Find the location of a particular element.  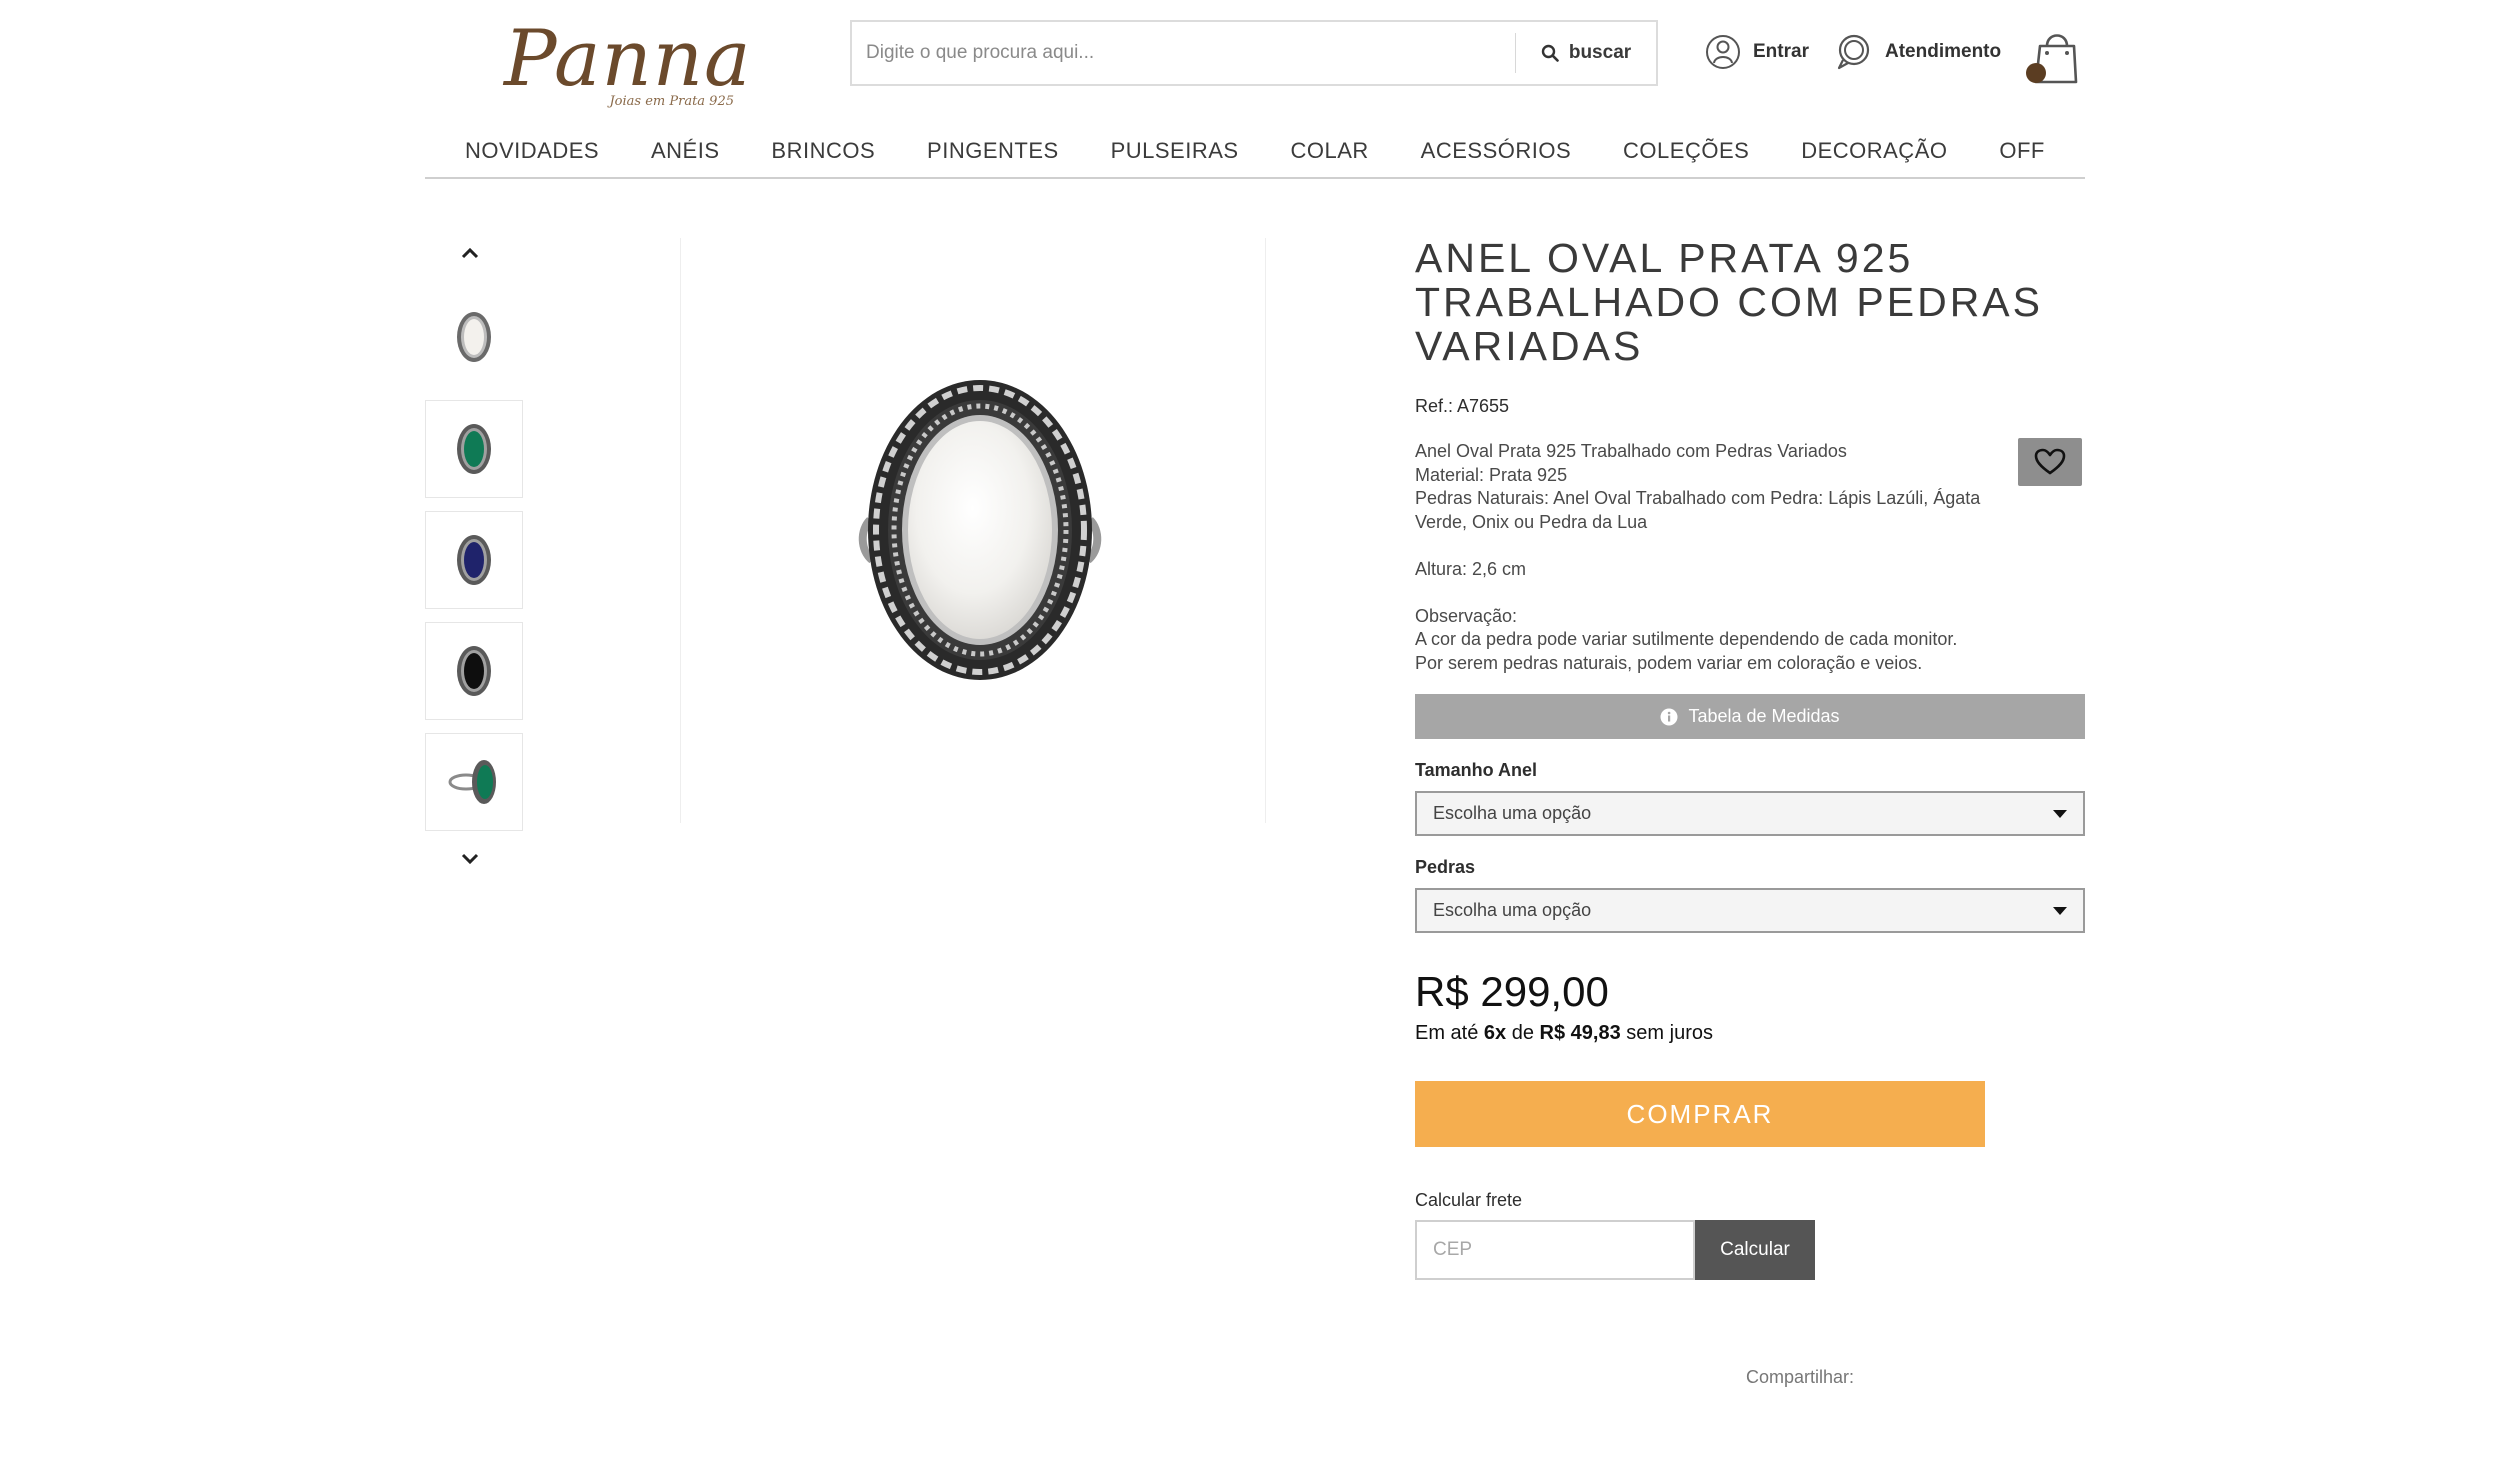

search-input is located at coordinates (1183, 53).